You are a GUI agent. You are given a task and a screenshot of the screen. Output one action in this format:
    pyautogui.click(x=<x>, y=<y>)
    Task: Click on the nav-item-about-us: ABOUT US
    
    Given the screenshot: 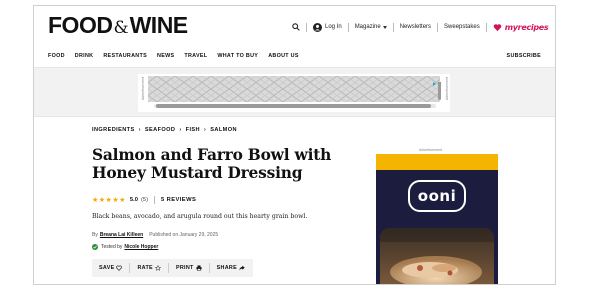 What is the action you would take?
    pyautogui.click(x=283, y=56)
    